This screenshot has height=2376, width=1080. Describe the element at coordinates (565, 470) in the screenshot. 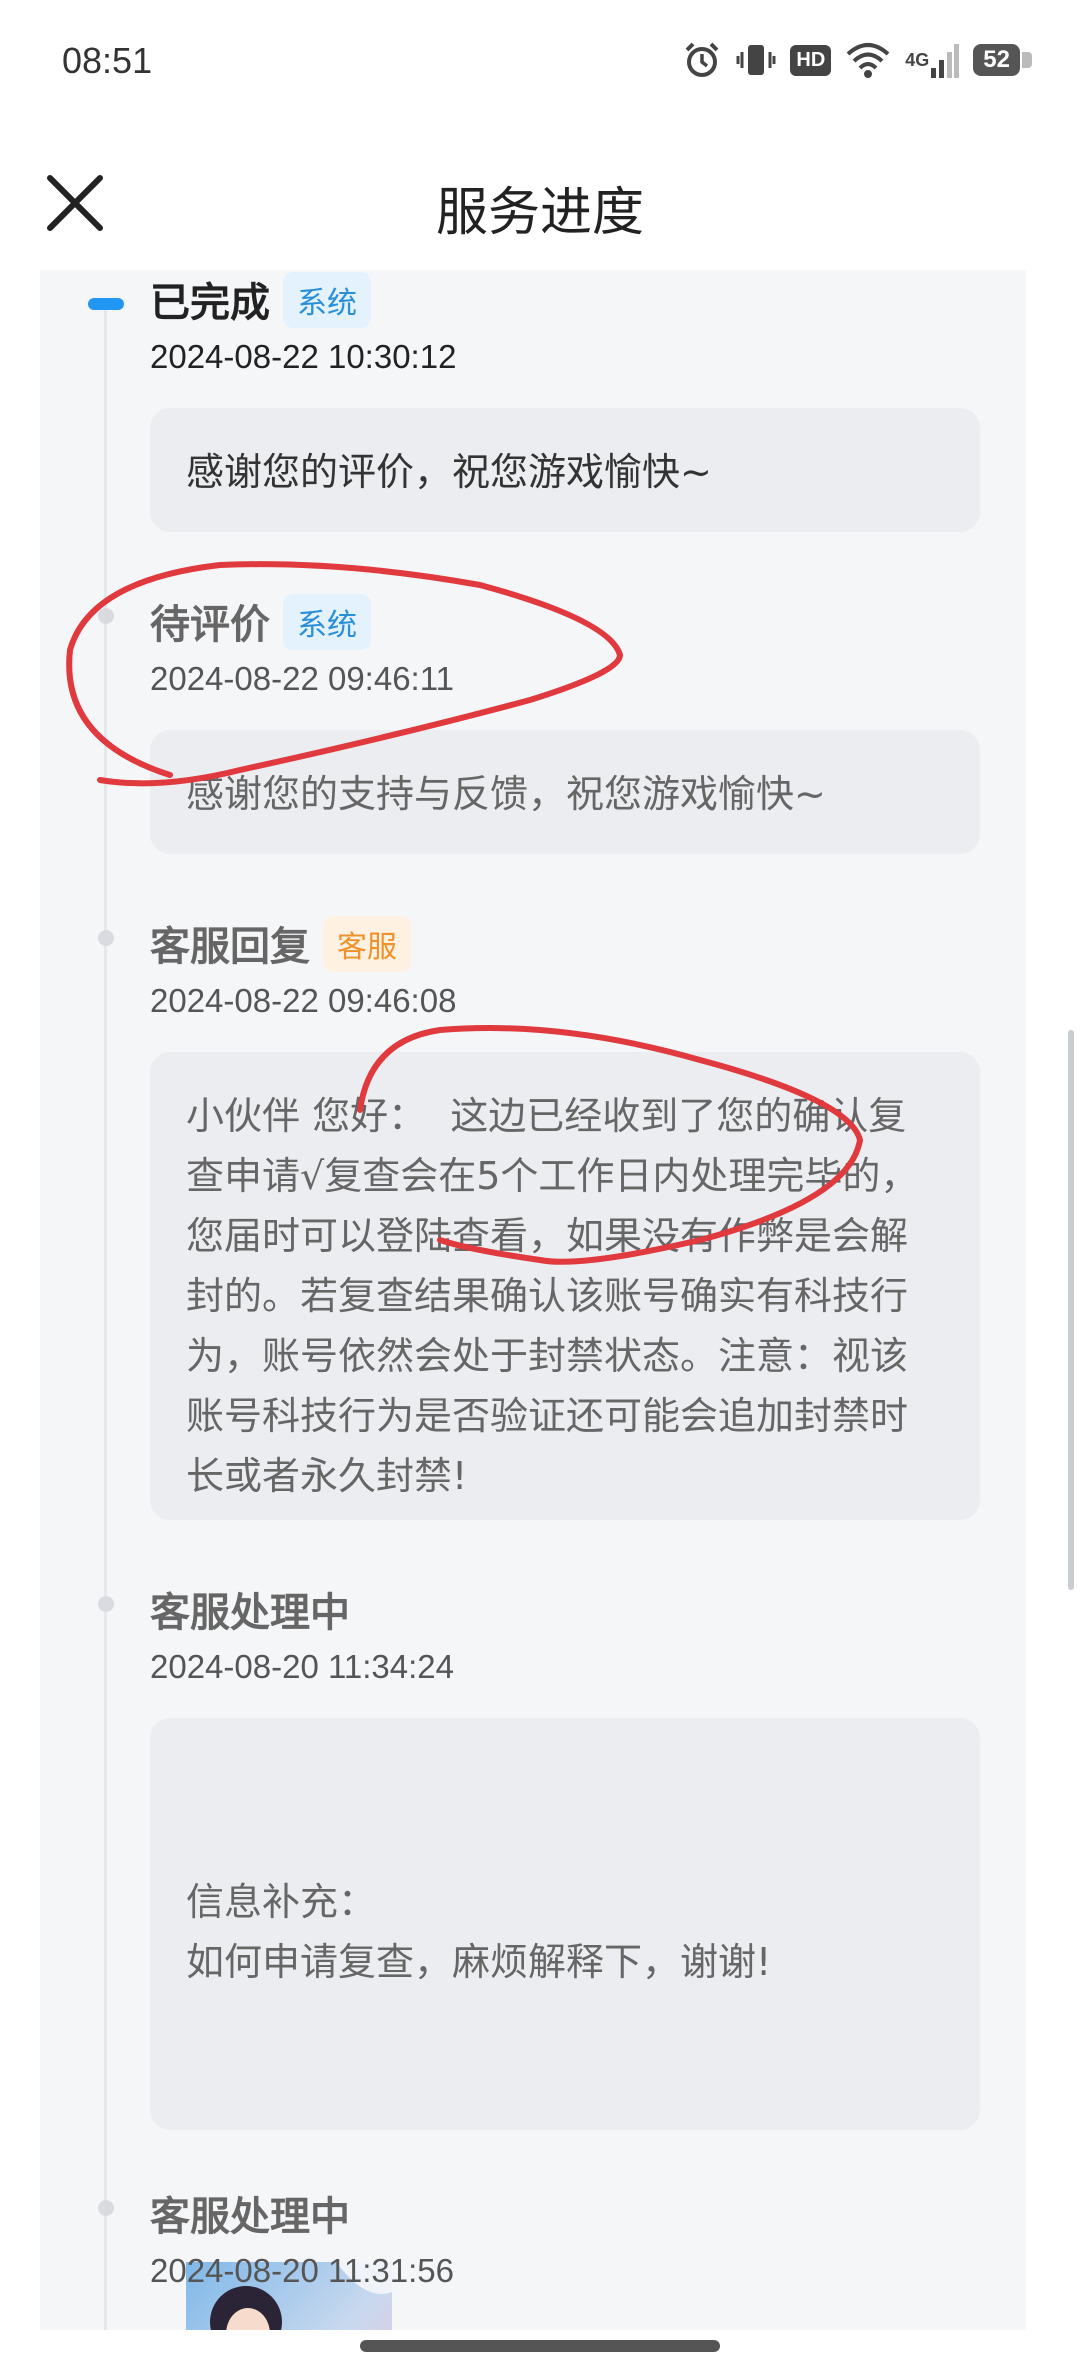

I see `message-box: 感谢您的评价，祝您游戏愉快~` at that location.